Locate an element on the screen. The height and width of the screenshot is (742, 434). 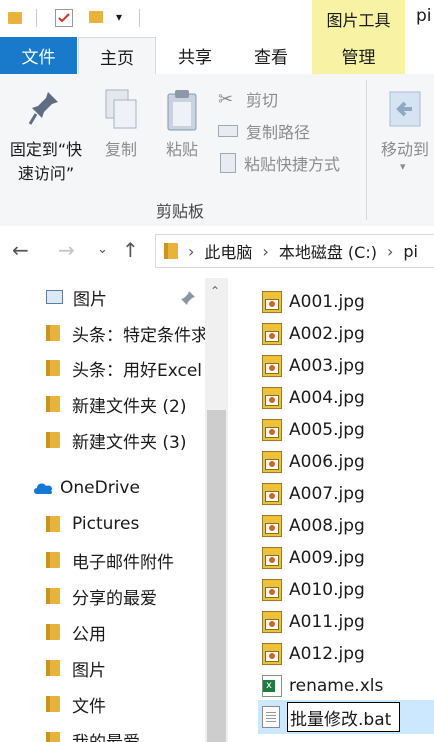
file-name: A009.jpg is located at coordinates (327, 558).